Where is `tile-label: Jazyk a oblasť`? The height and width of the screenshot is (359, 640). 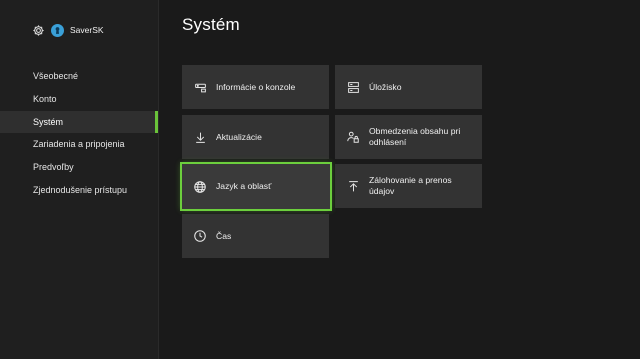 tile-label: Jazyk a oblasť is located at coordinates (244, 186).